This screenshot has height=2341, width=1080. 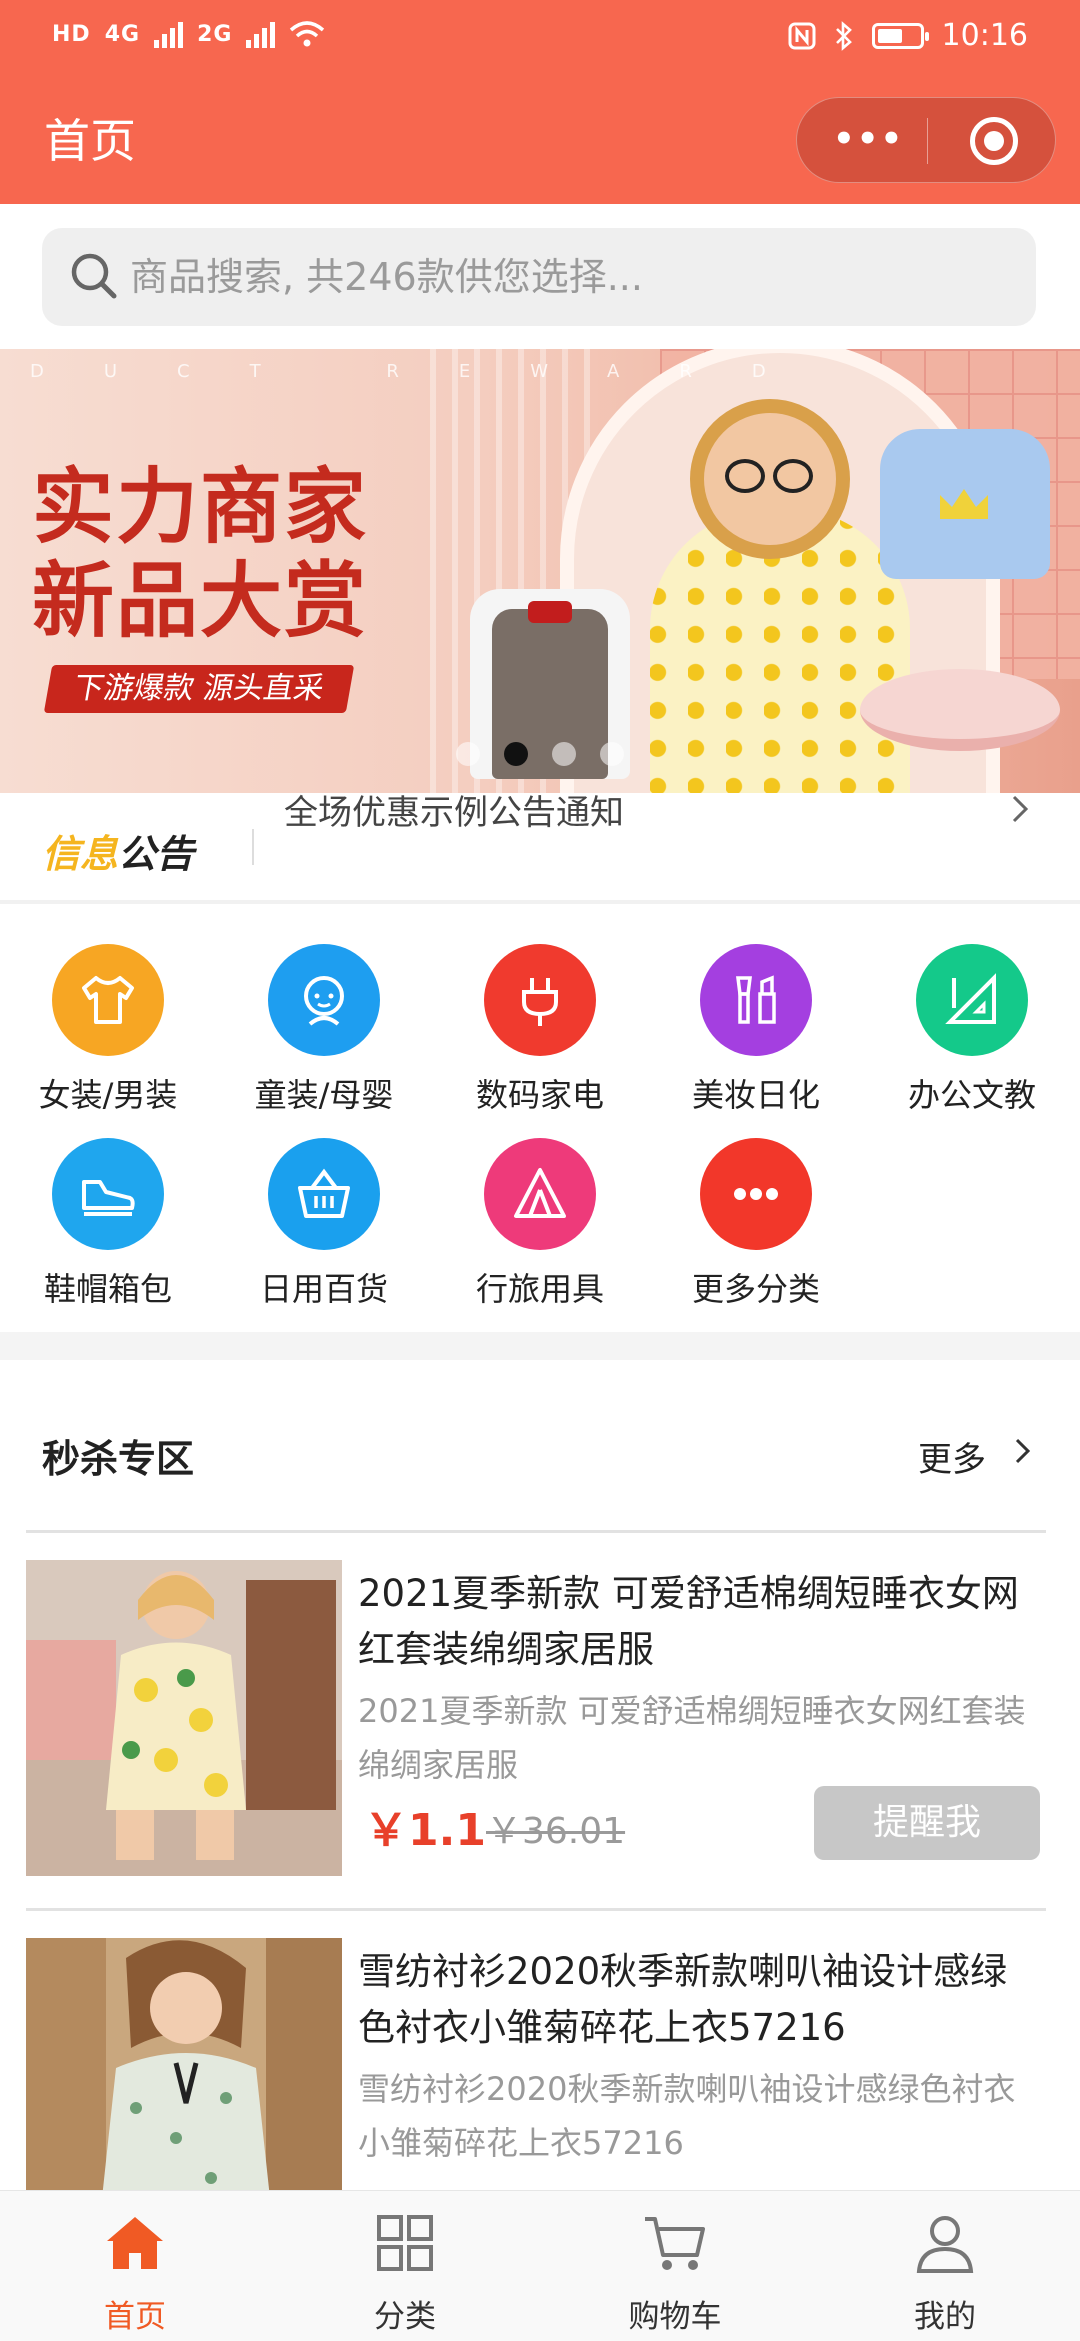 I want to click on banner-glasses-image, so click(x=770, y=477).